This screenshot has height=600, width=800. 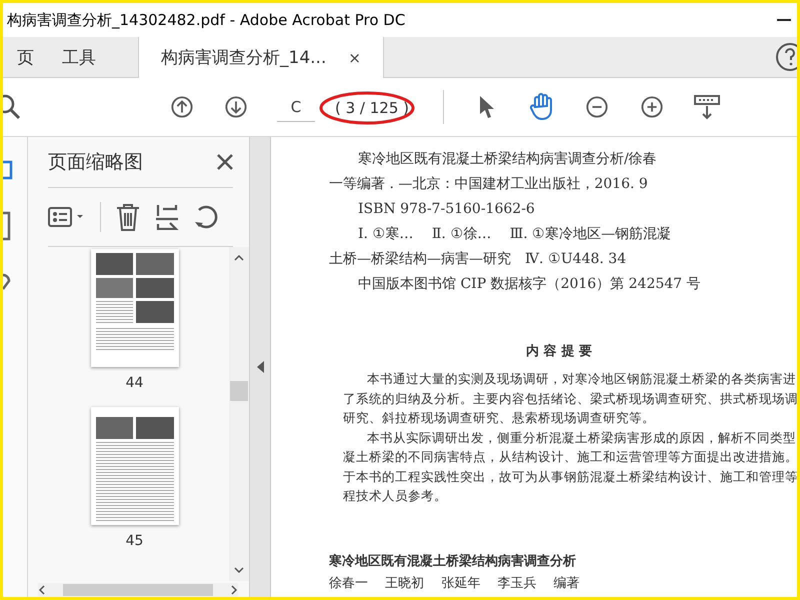 What do you see at coordinates (128, 217) in the screenshot?
I see `trash-icon` at bounding box center [128, 217].